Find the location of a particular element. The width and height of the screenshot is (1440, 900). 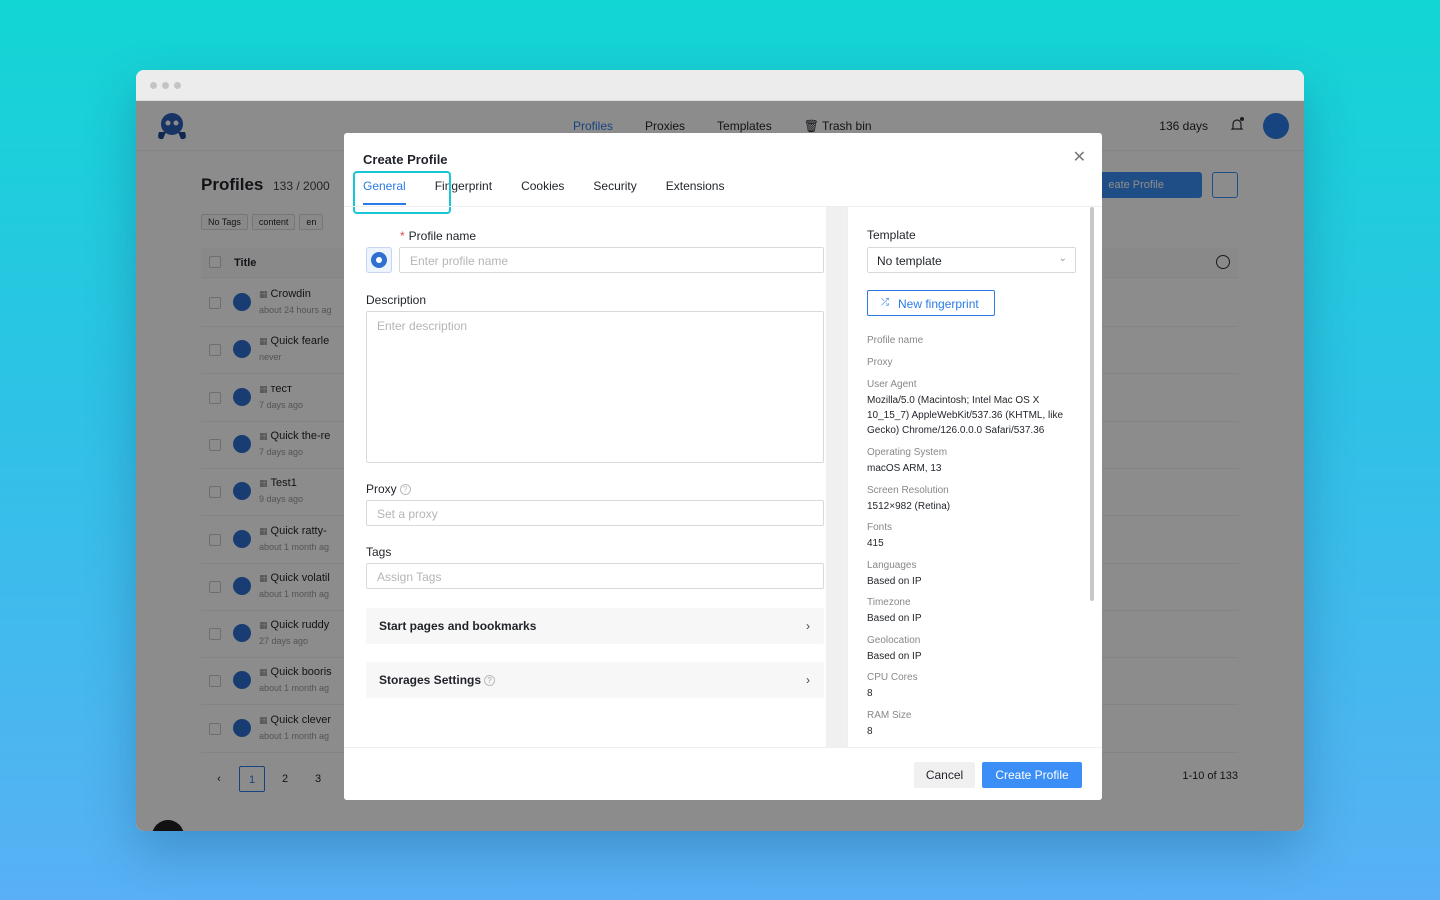

fingerprint-field: Operating System macOS ARM, 13 is located at coordinates (974, 461).